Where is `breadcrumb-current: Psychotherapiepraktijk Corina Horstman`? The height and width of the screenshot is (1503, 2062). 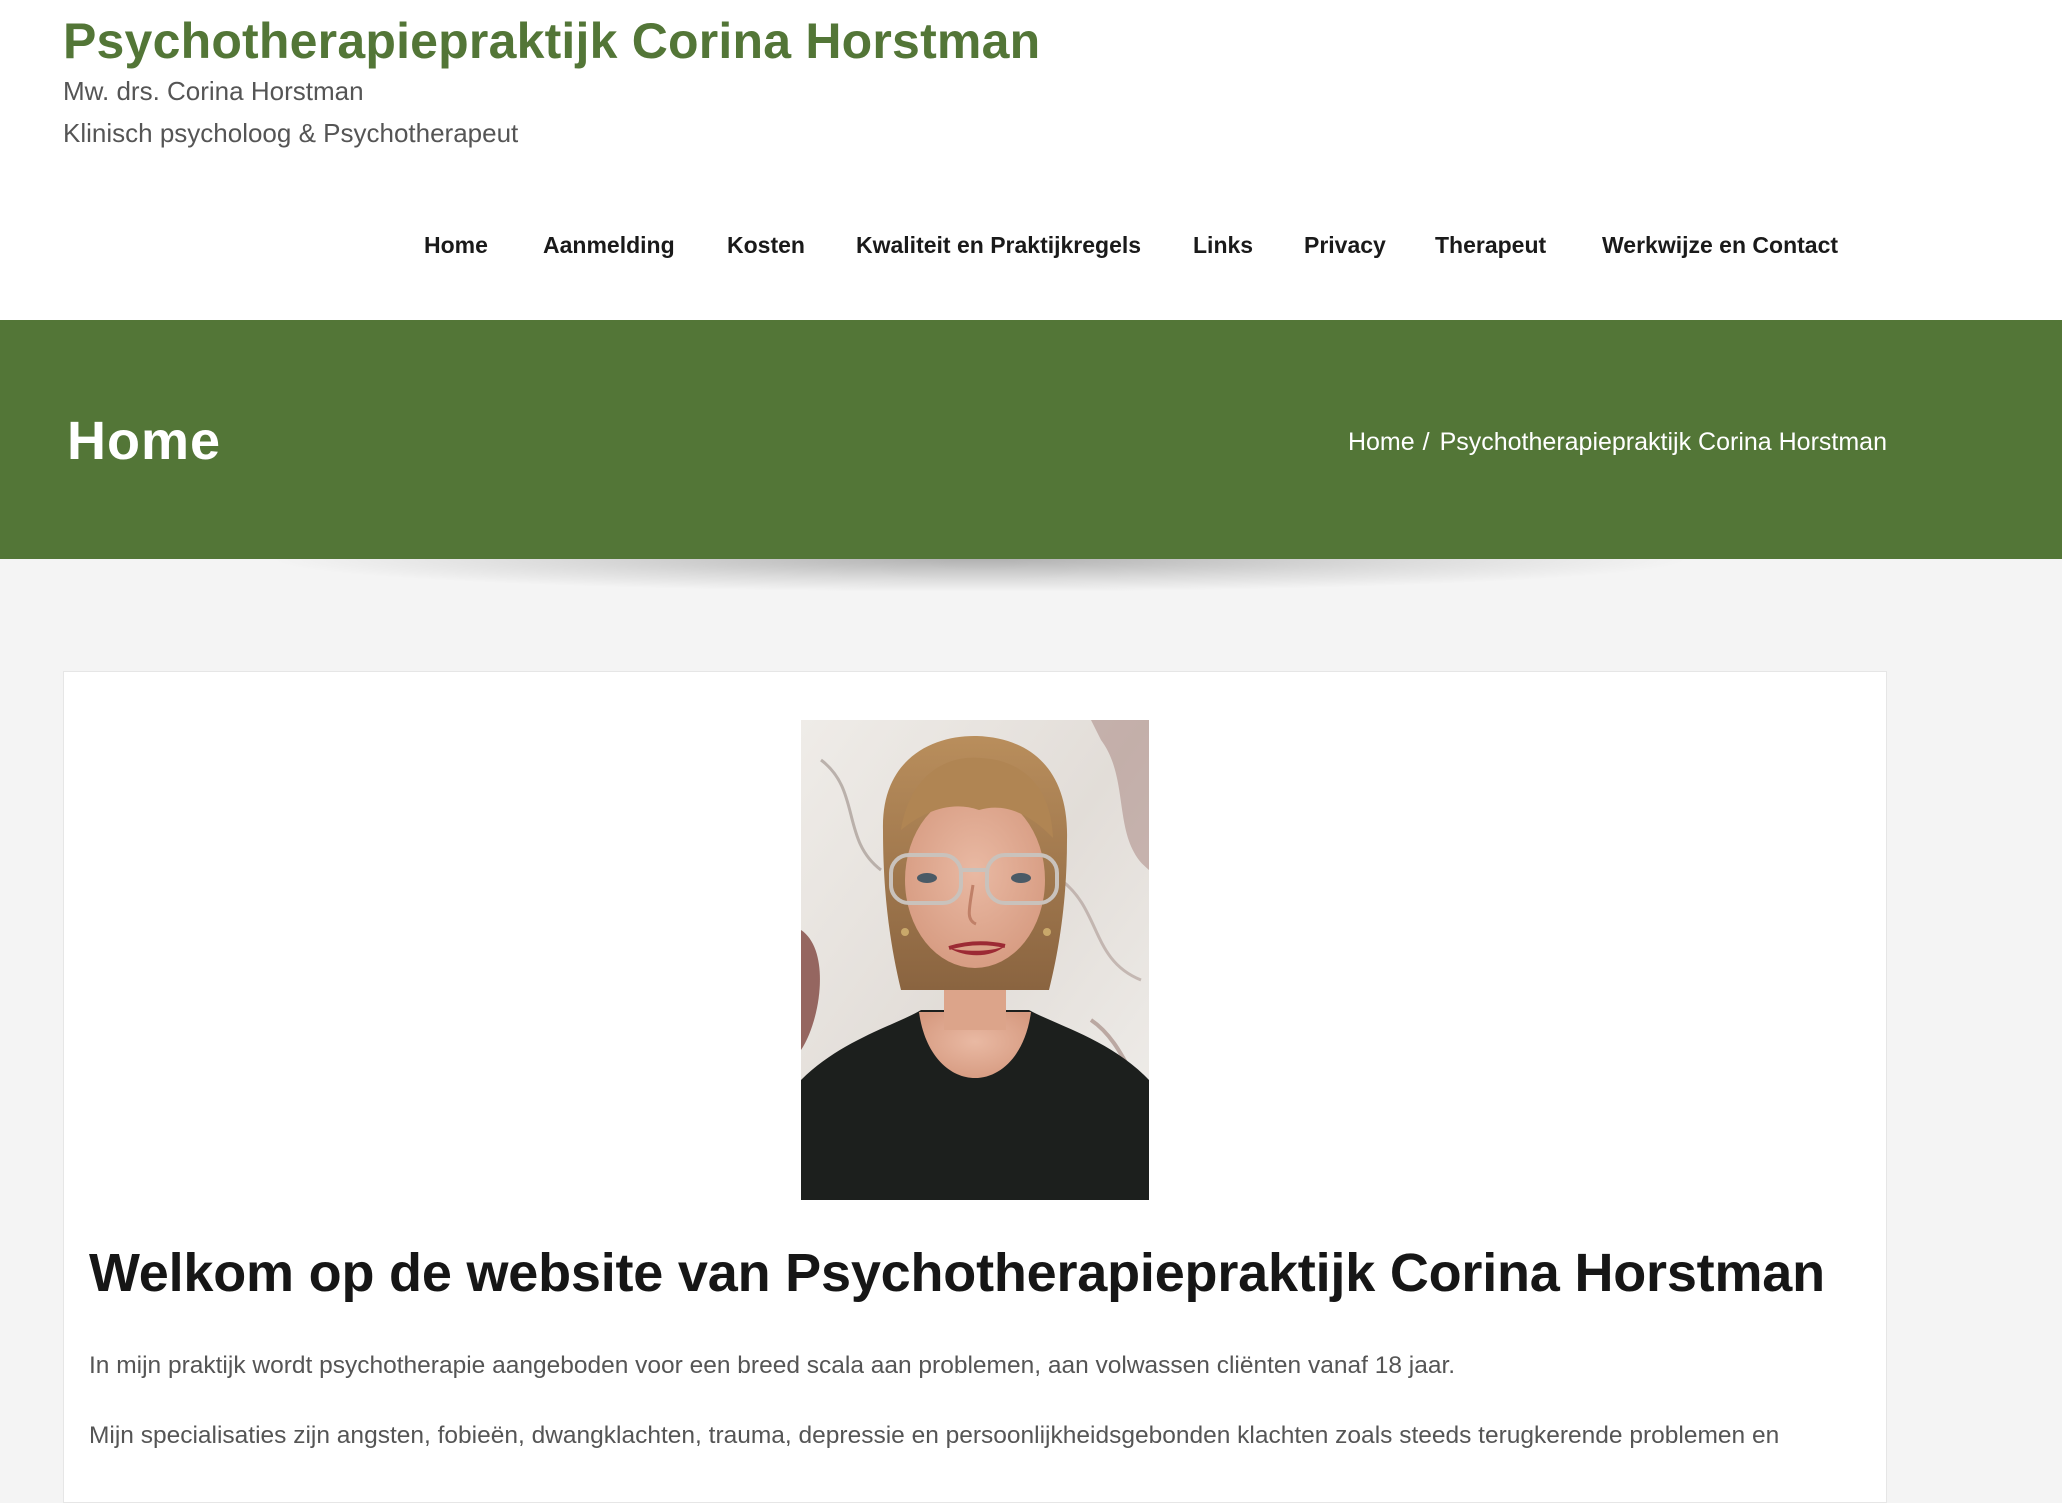 breadcrumb-current: Psychotherapiepraktijk Corina Horstman is located at coordinates (1663, 442).